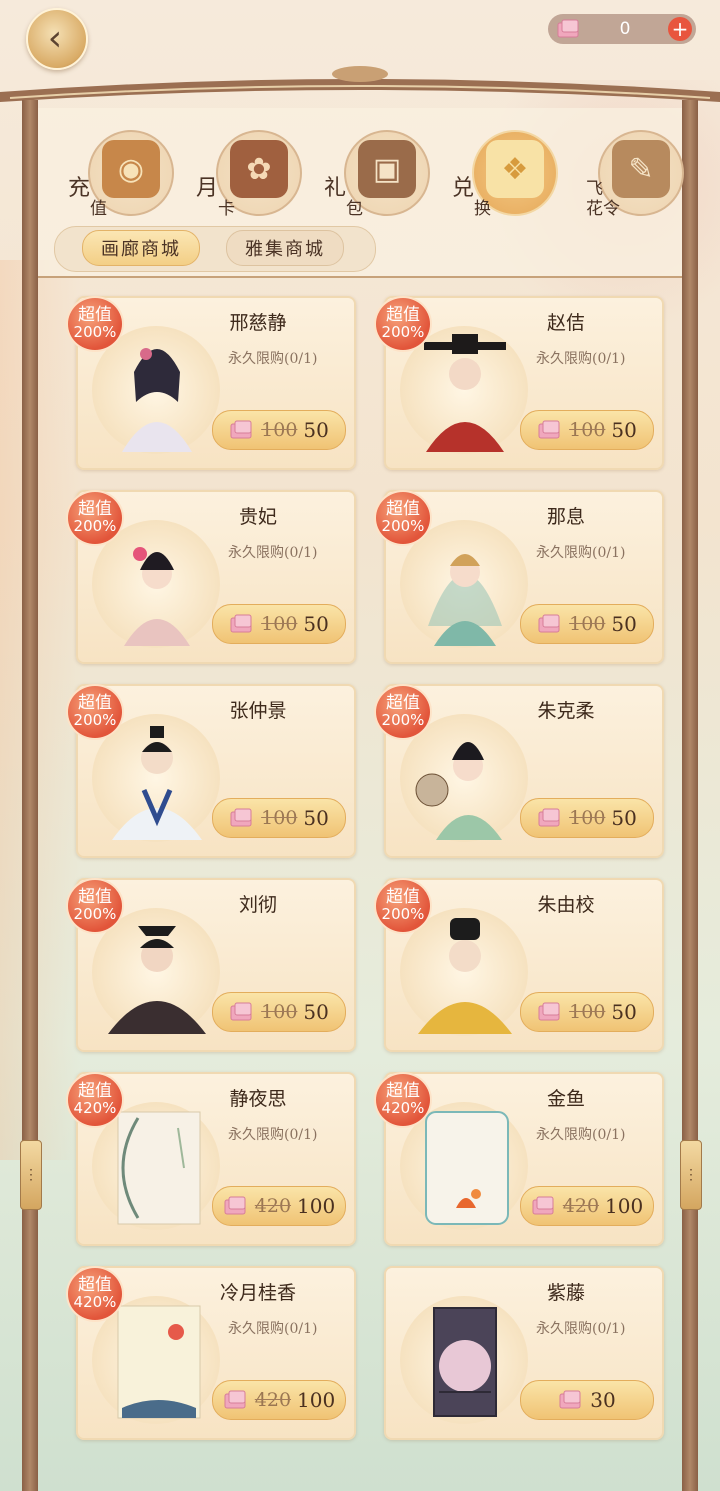 The image size is (720, 1491). What do you see at coordinates (566, 905) in the screenshot?
I see `item-name: 朱由校` at bounding box center [566, 905].